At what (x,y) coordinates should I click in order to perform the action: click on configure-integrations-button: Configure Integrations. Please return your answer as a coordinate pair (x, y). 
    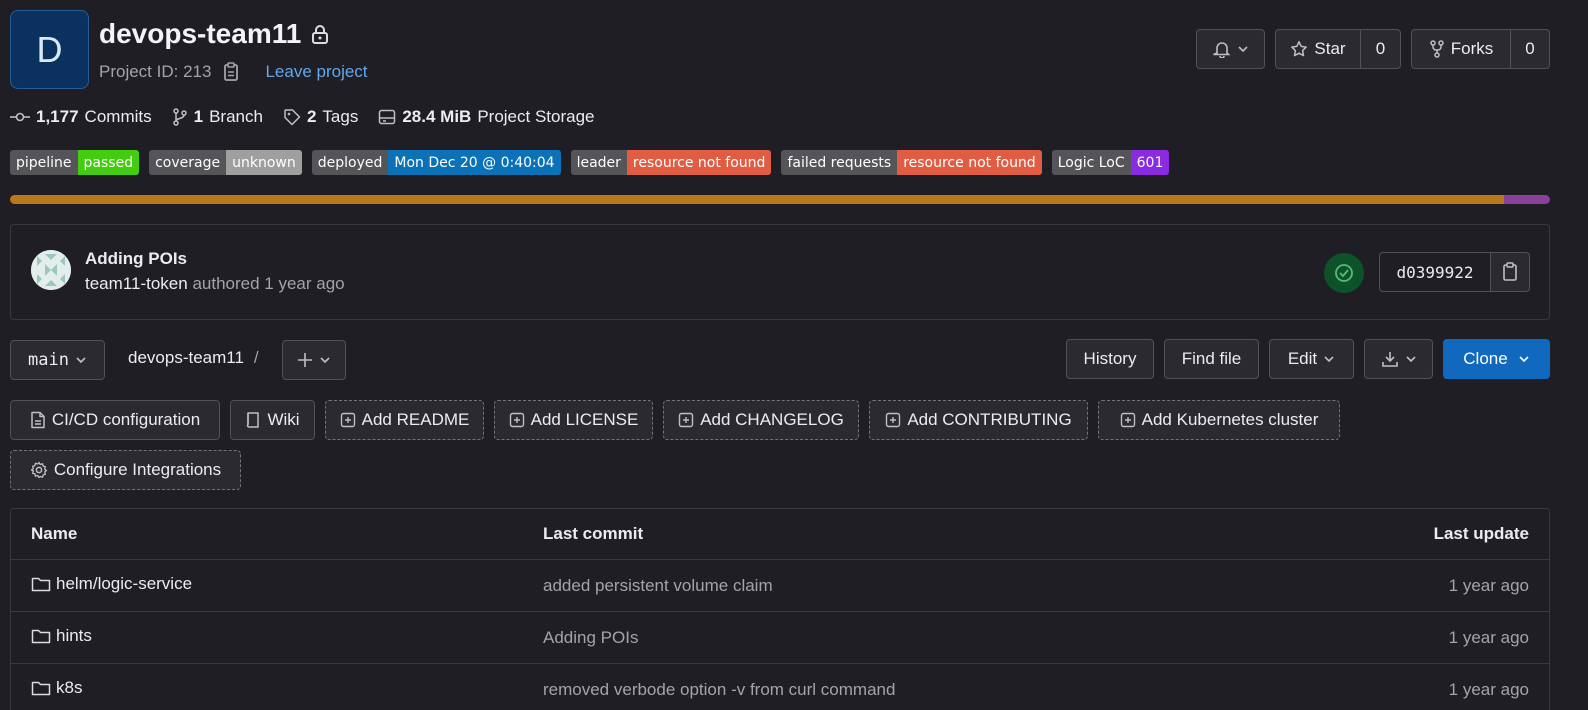
    Looking at the image, I should click on (125, 470).